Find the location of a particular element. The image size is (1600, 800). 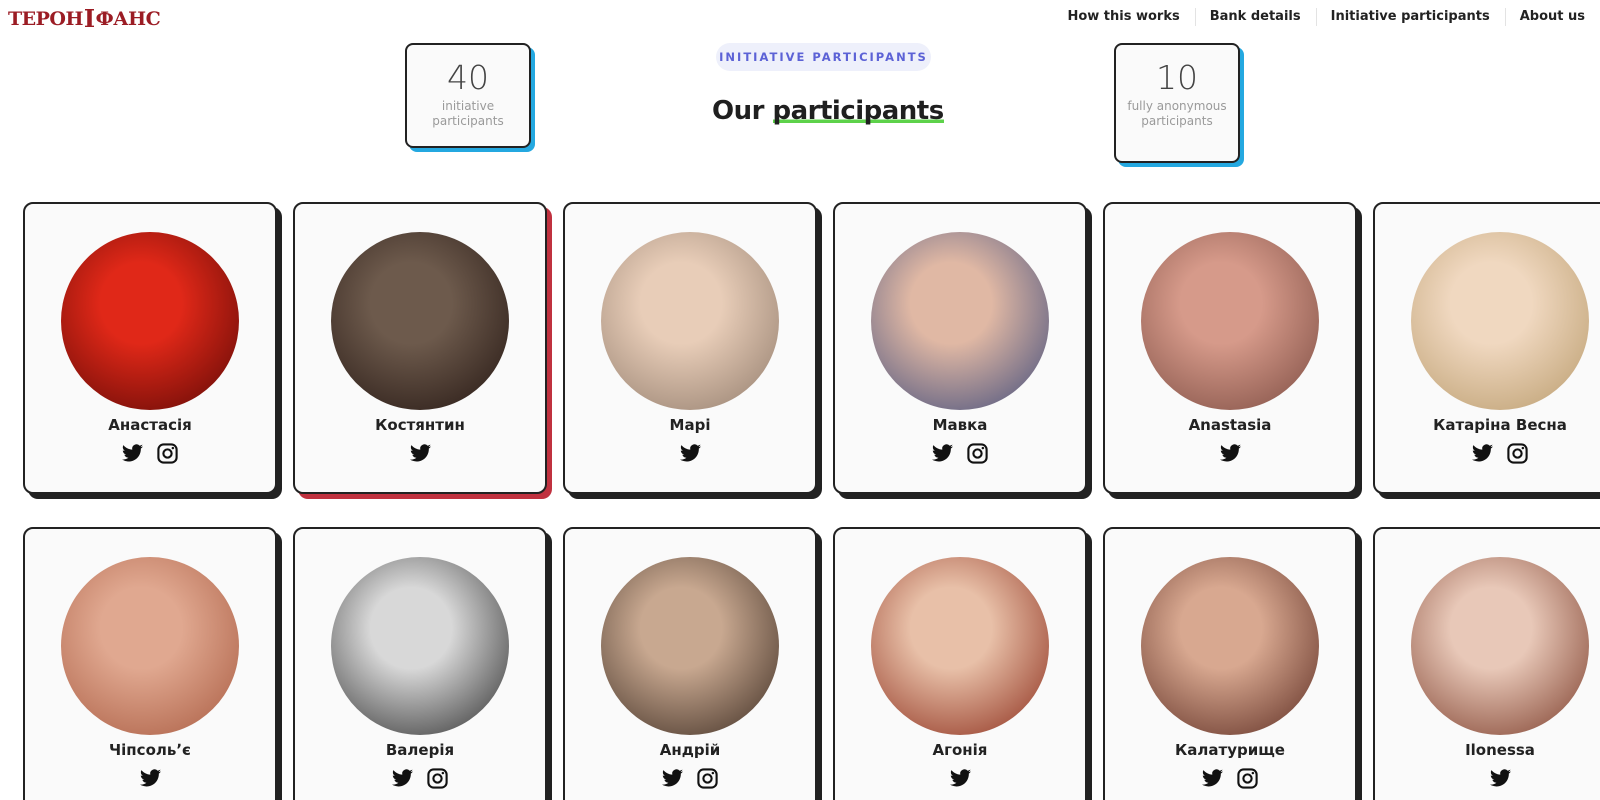

participant-name: Ilonessa is located at coordinates (1500, 750).